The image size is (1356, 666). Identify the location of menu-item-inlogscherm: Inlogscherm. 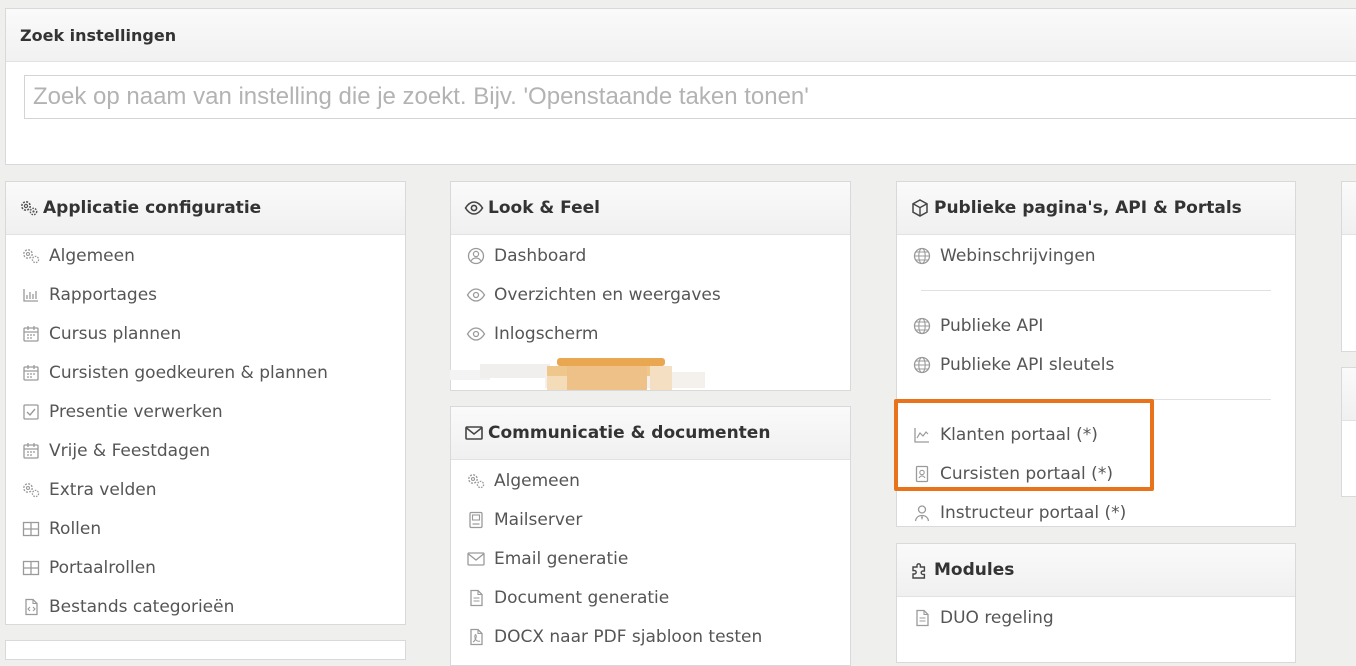
(650, 333).